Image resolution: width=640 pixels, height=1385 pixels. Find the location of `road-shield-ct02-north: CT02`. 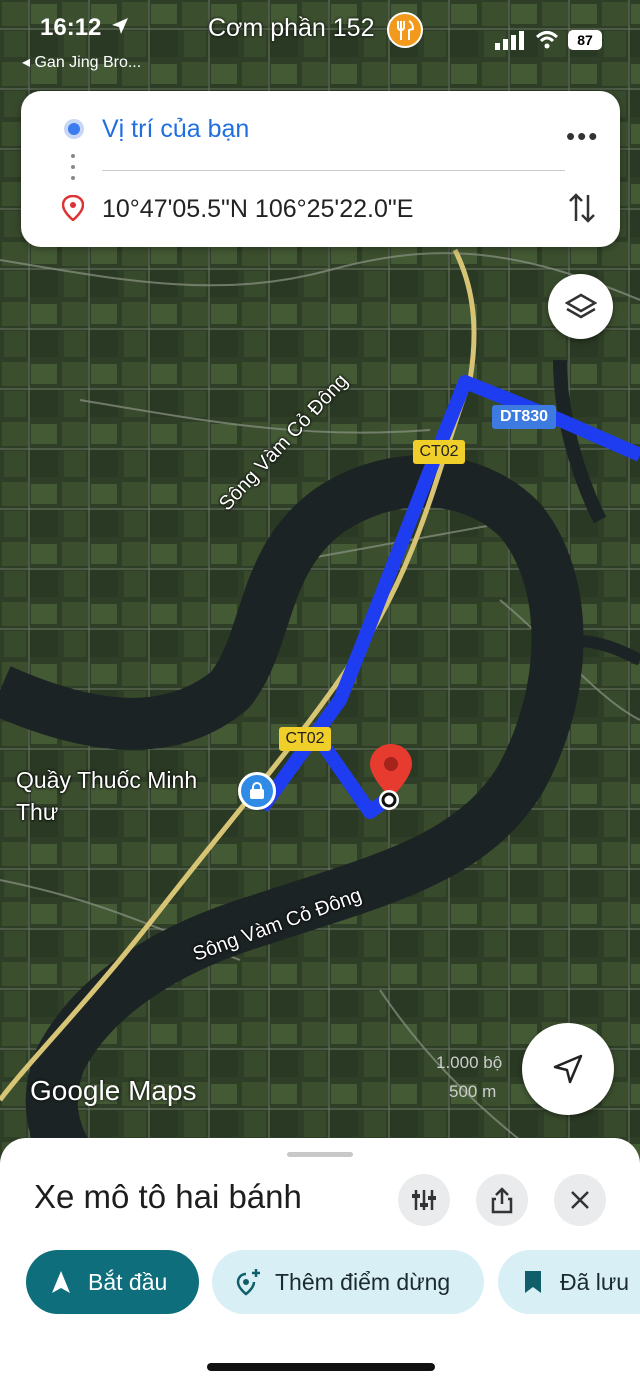

road-shield-ct02-north: CT02 is located at coordinates (439, 452).